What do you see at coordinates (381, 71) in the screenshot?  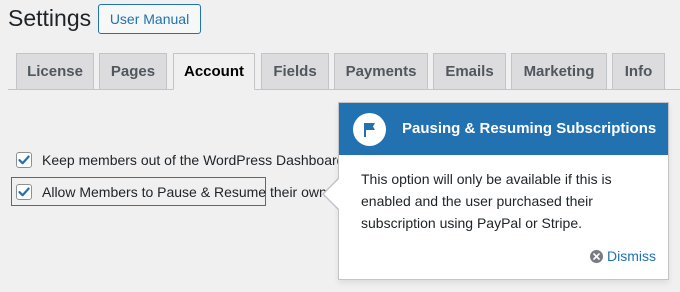 I see `tab-payments: Payments` at bounding box center [381, 71].